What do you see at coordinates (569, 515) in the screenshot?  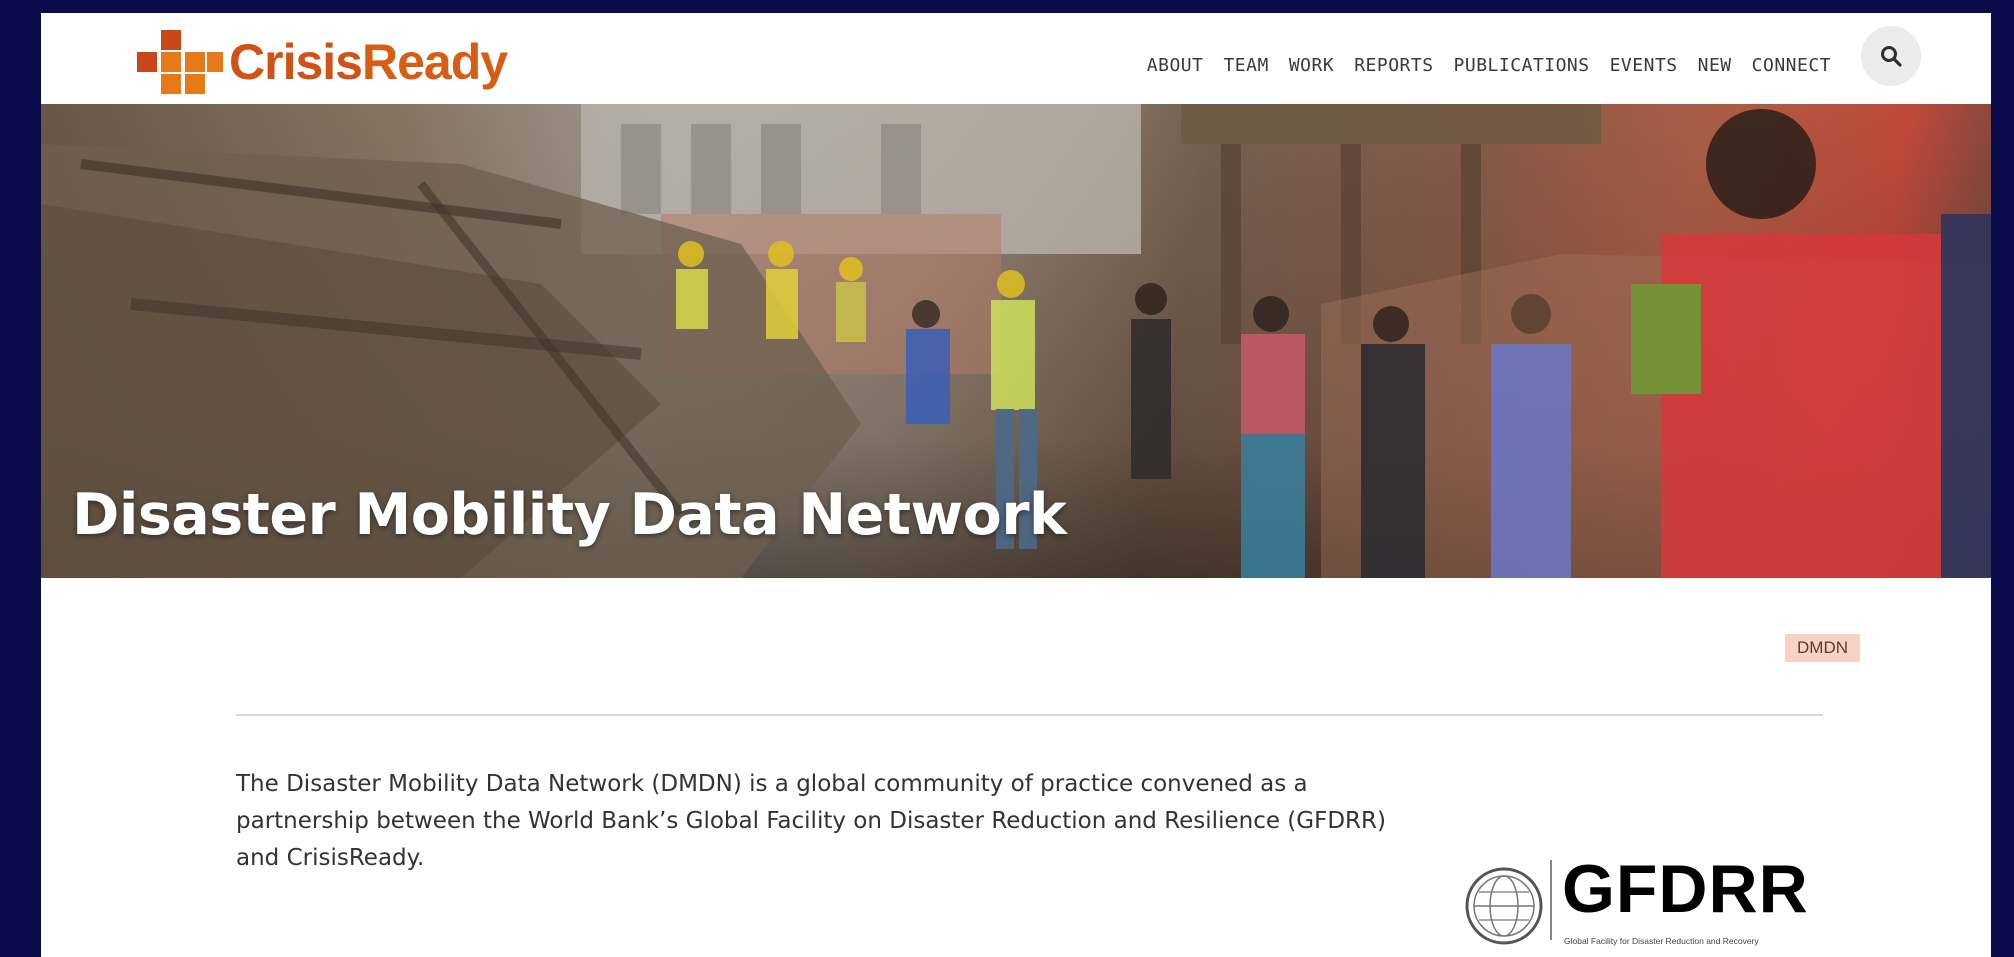 I see `page-title: Disaster Mobility Data Network` at bounding box center [569, 515].